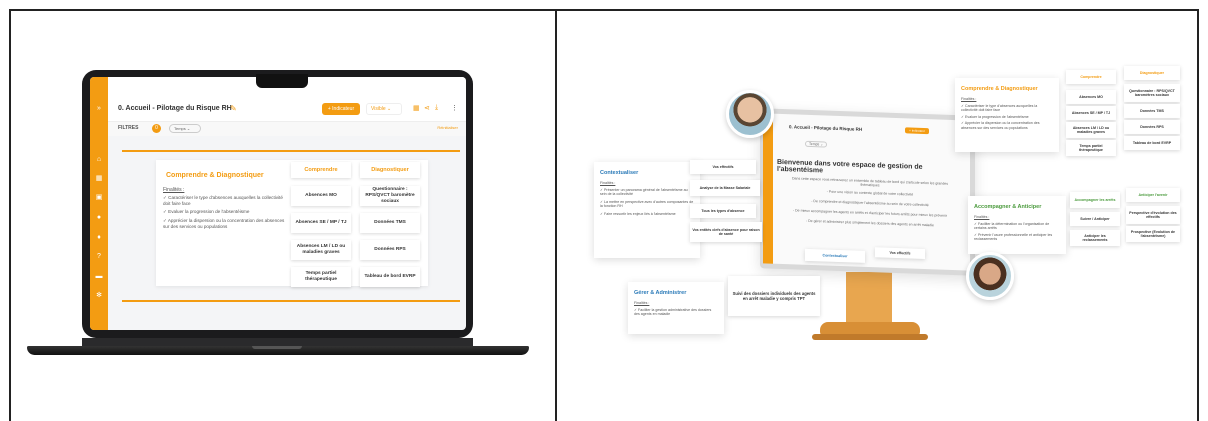  Describe the element at coordinates (870, 337) in the screenshot. I see `monitor-stand-base` at that location.